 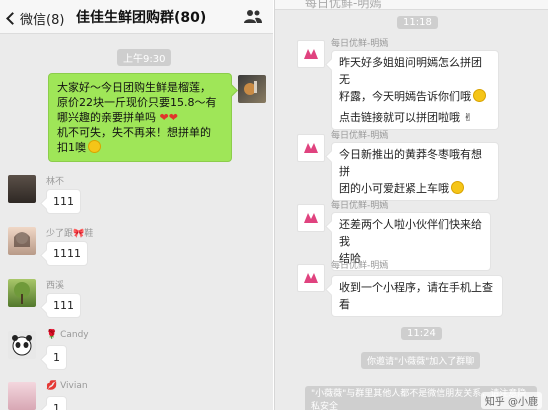 What do you see at coordinates (421, 360) in the screenshot?
I see `system-invite-message: 你邀请"小薇薇"加入了群聊` at bounding box center [421, 360].